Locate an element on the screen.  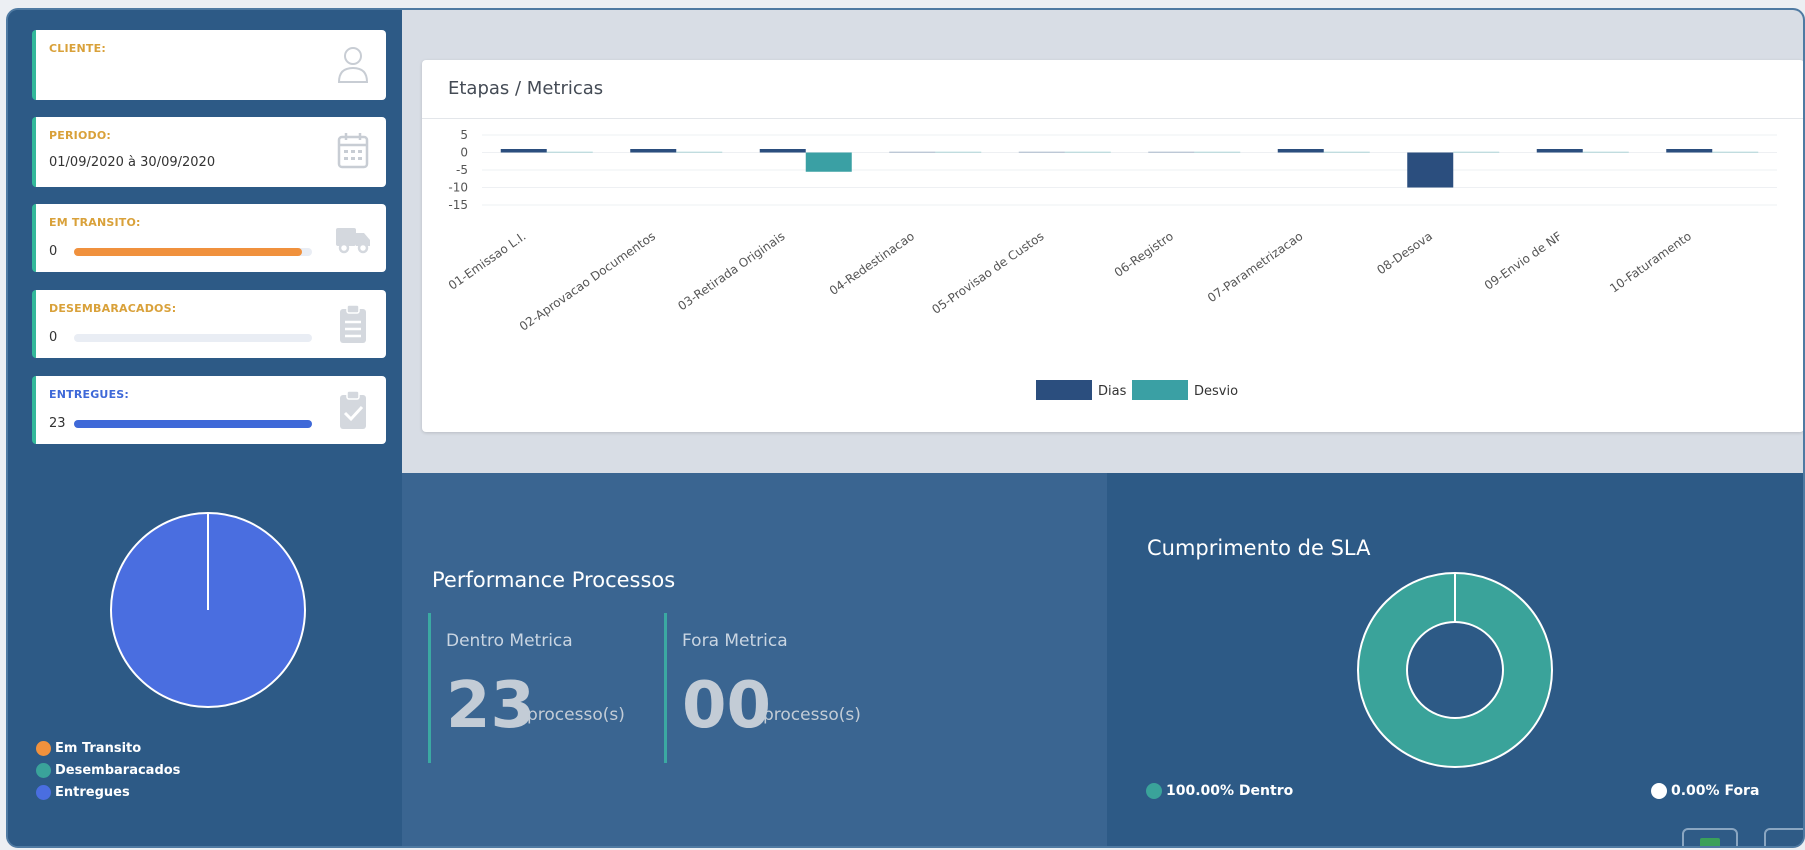
kpi-label-cliente: CLIENTE: is located at coordinates (77, 48).